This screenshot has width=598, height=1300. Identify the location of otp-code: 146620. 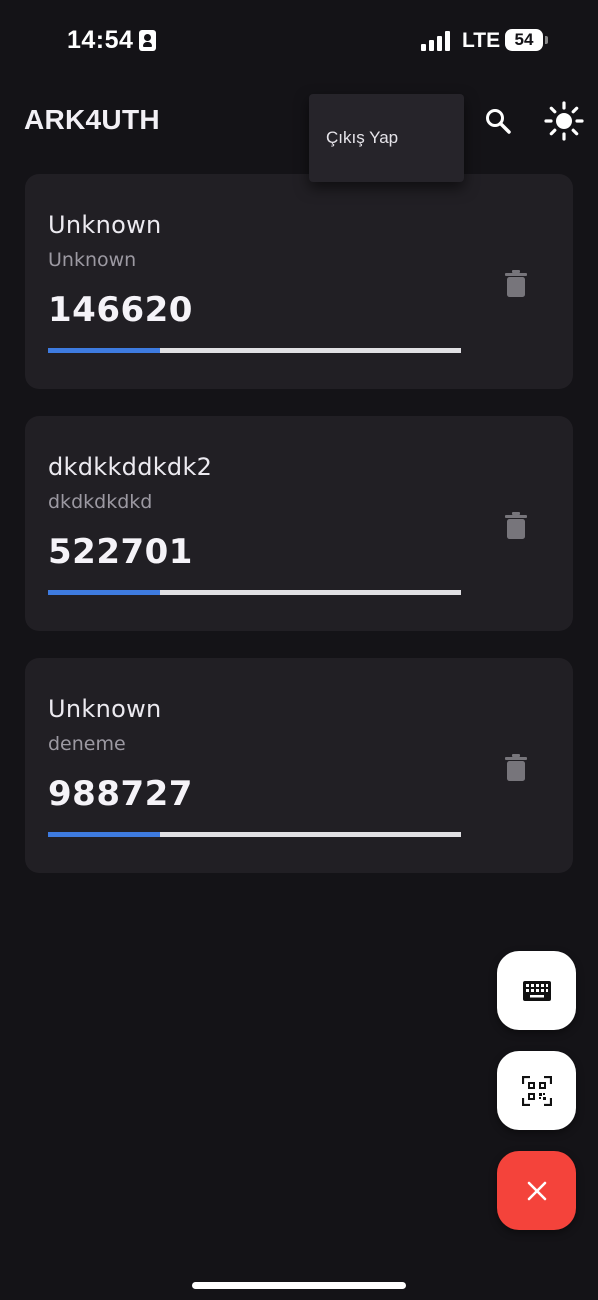
(120, 310).